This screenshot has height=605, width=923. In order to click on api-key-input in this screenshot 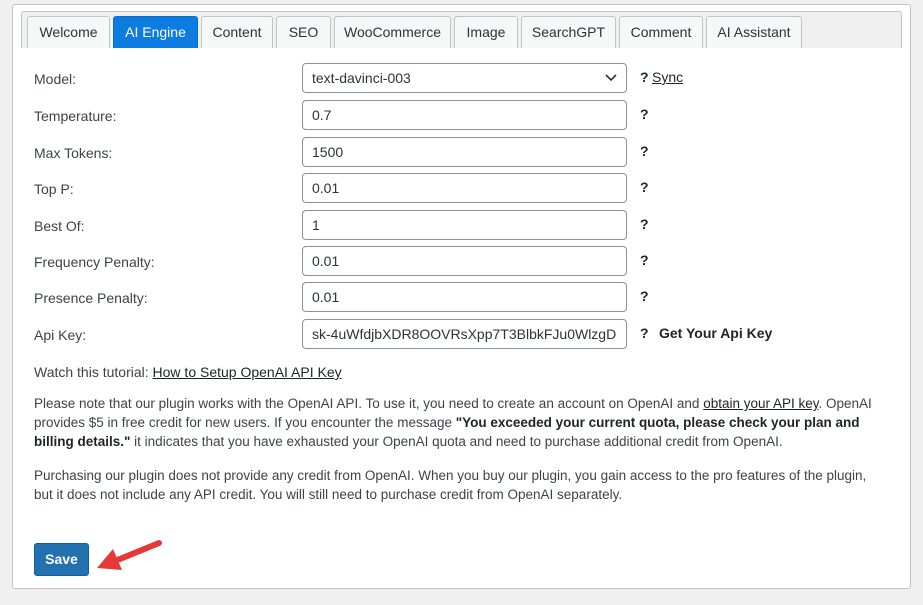, I will do `click(464, 334)`.